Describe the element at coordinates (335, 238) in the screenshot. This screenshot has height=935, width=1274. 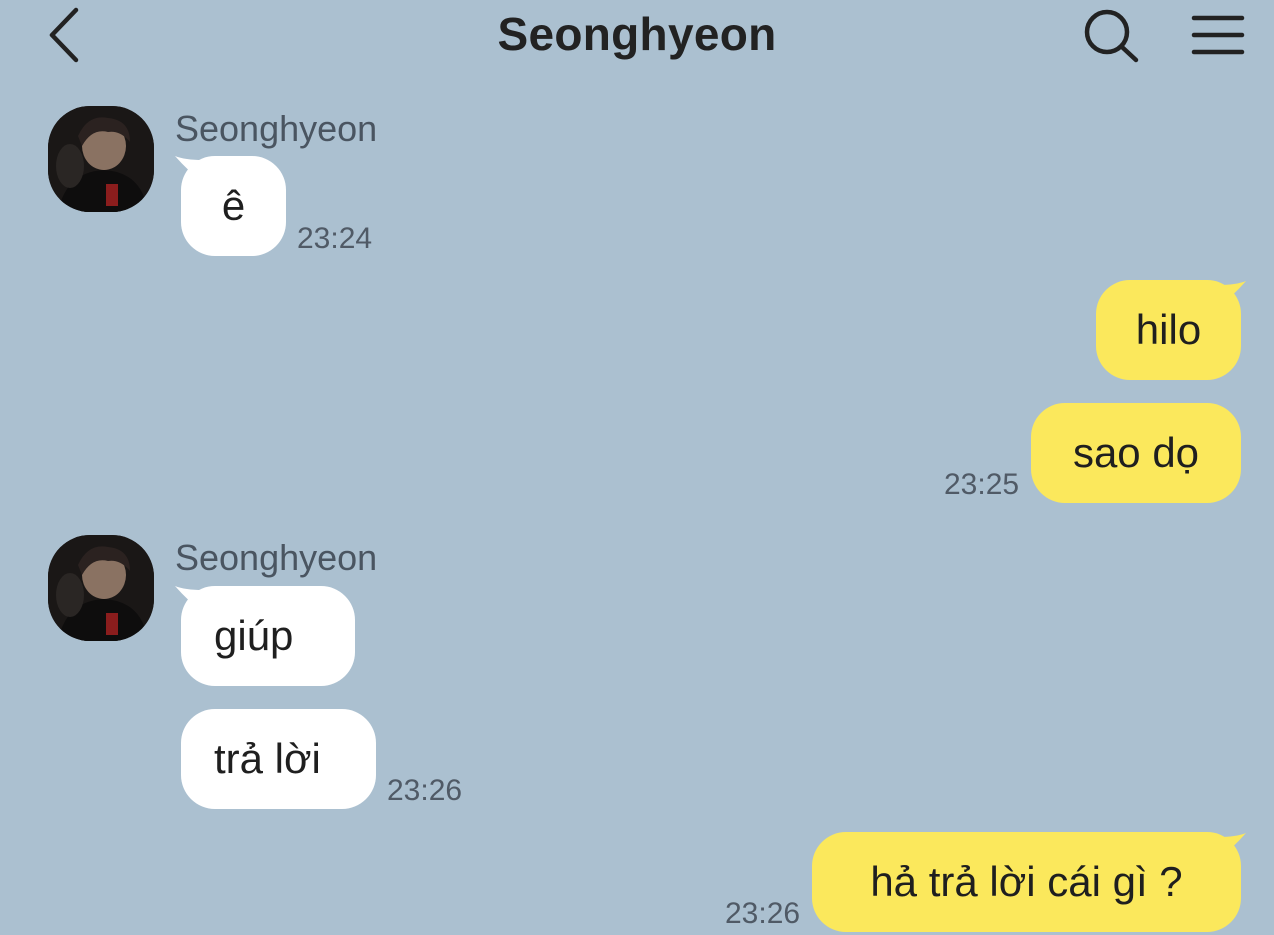
I see `message-timestamp: 23:24` at that location.